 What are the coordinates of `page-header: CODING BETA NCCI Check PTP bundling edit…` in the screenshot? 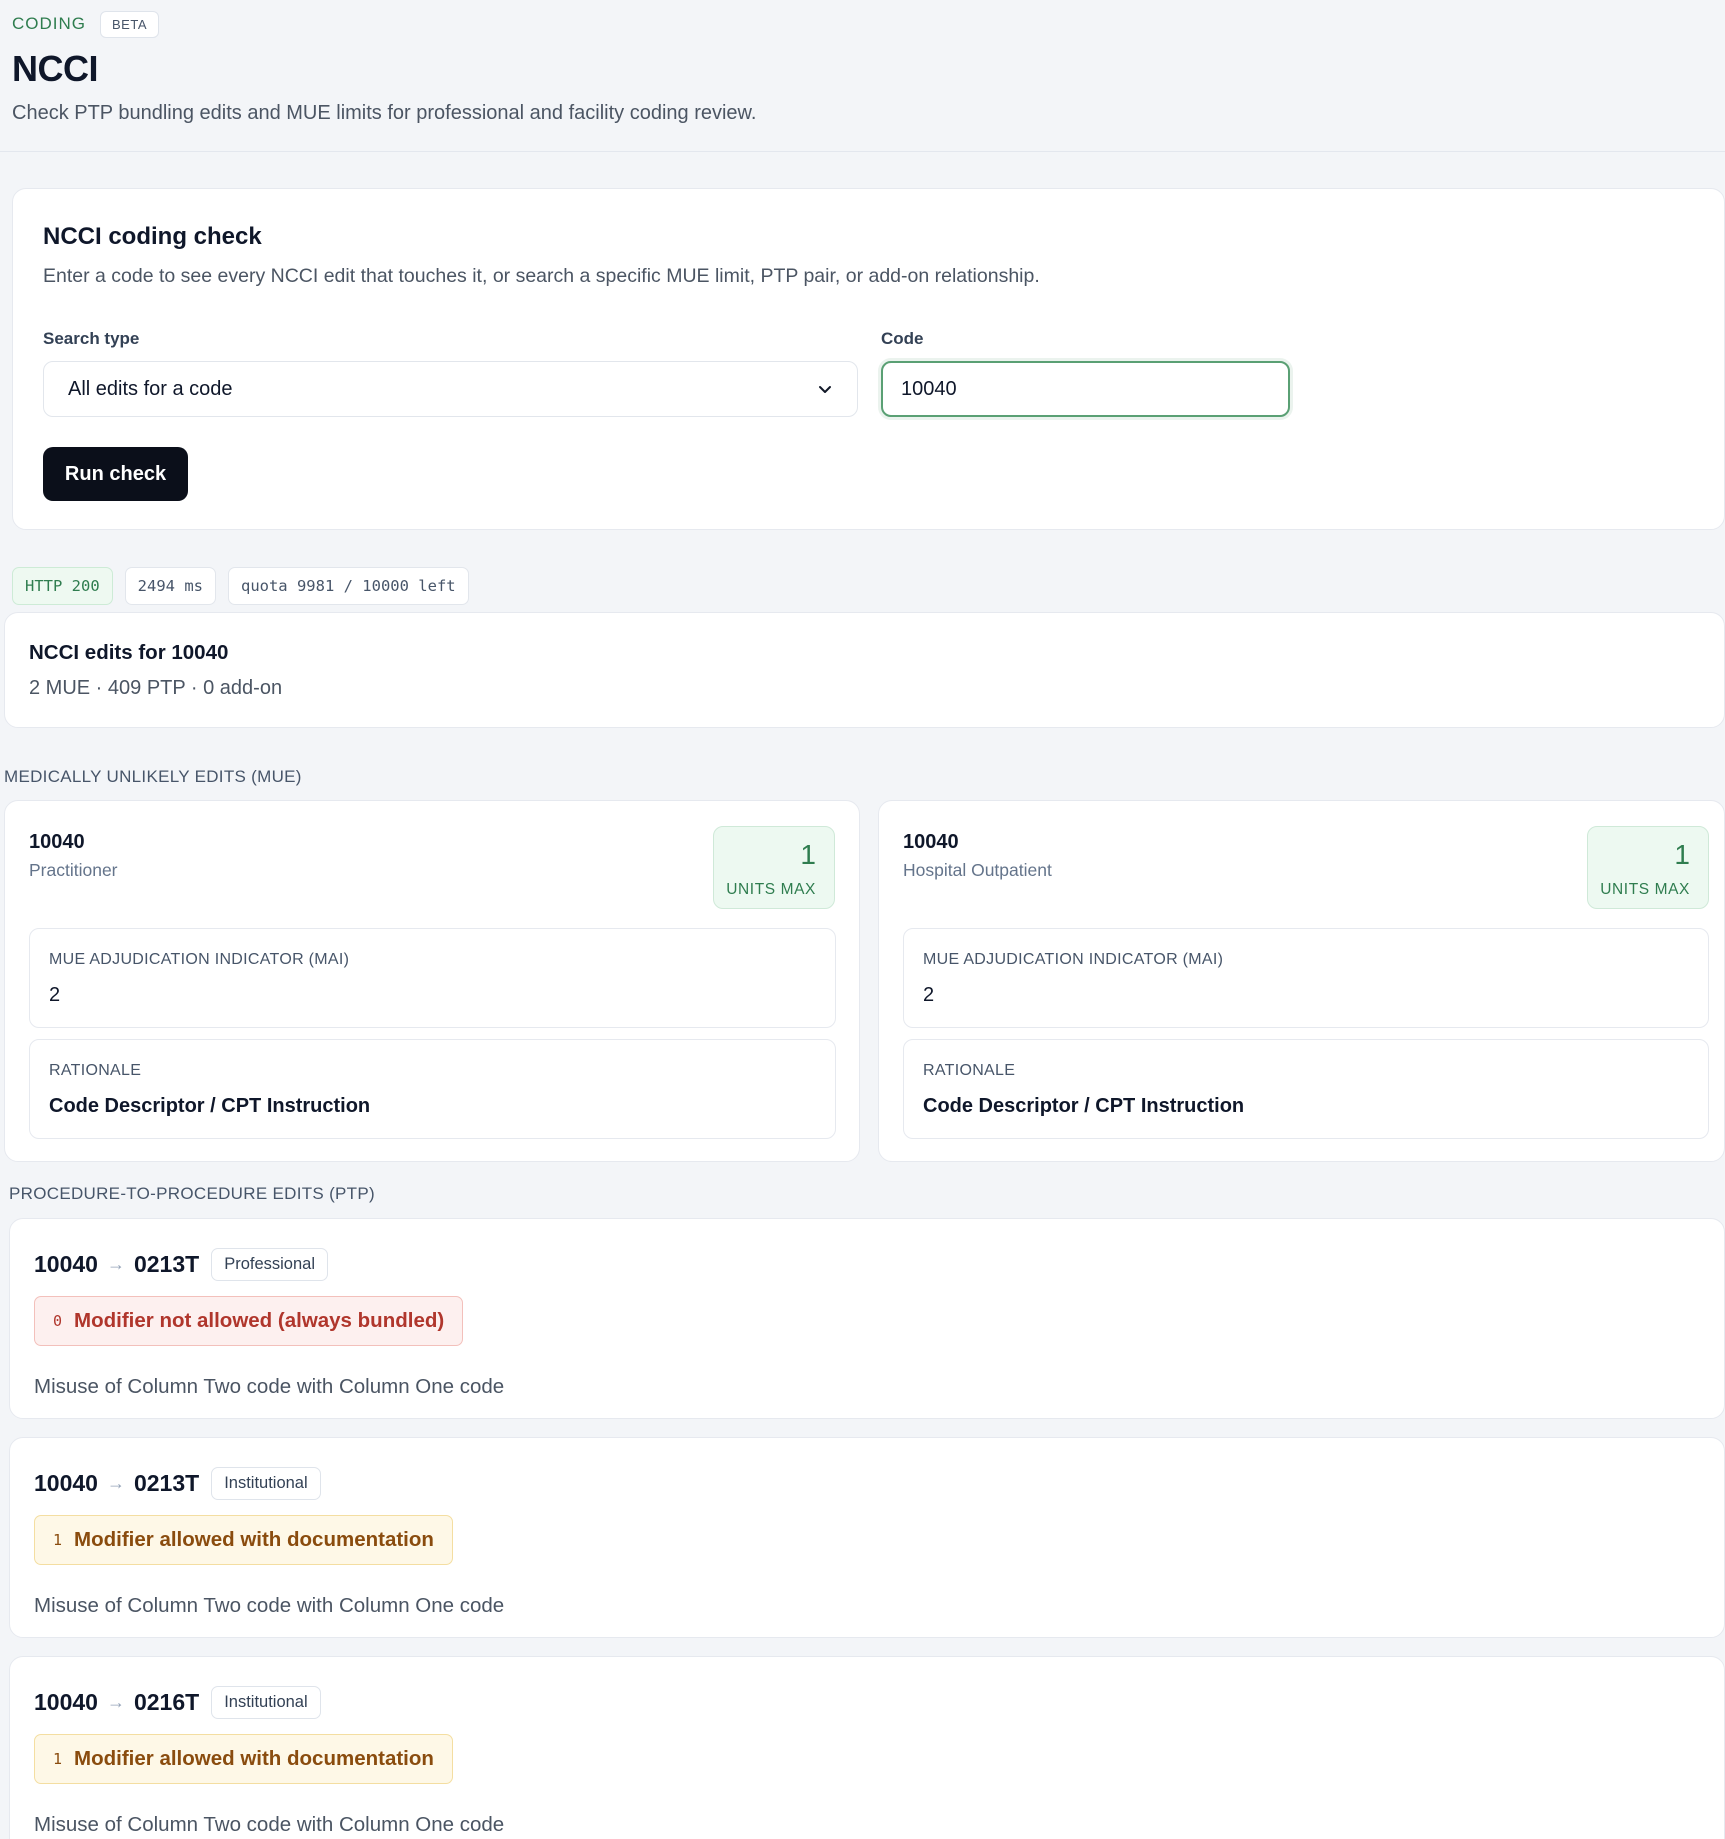 It's located at (862, 76).